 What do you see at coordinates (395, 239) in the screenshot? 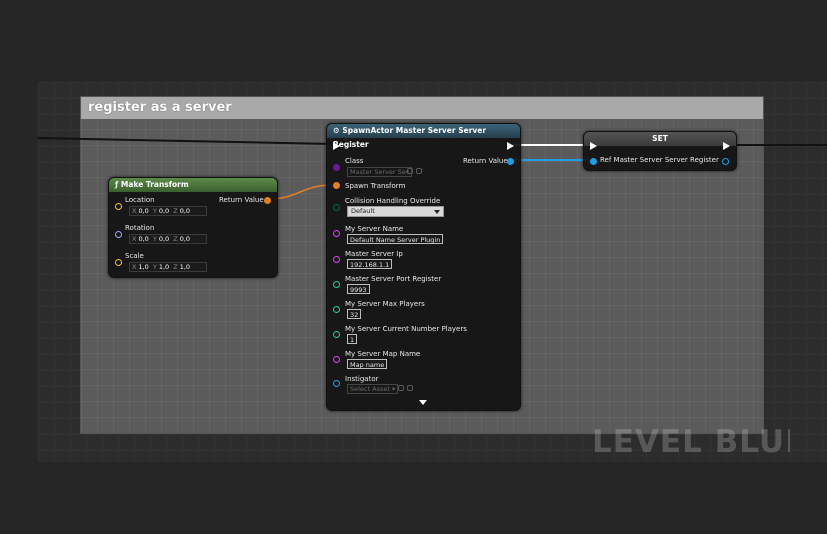
I see `server-name-field: Default Name Server Plugin` at bounding box center [395, 239].